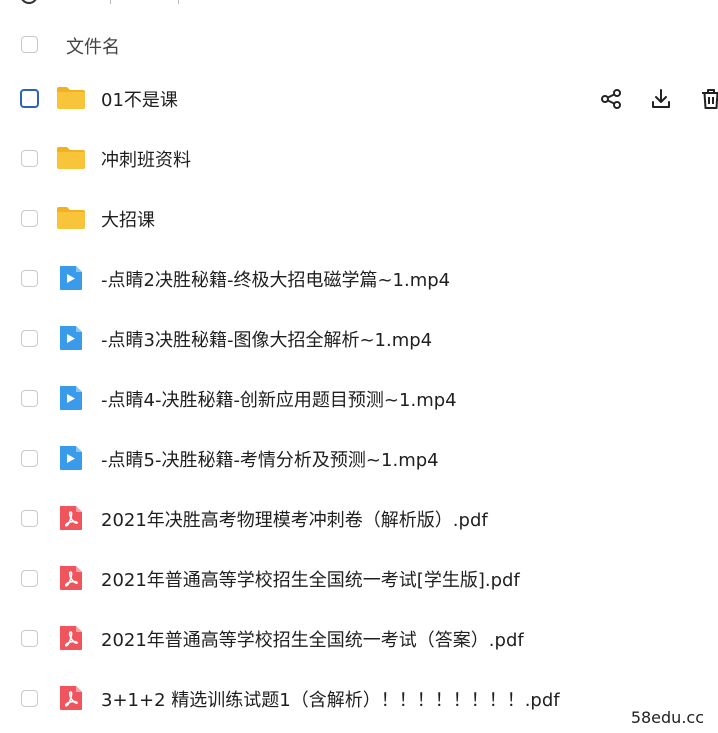 The image size is (718, 733). What do you see at coordinates (667, 717) in the screenshot?
I see `watermark: 58edu.cc` at bounding box center [667, 717].